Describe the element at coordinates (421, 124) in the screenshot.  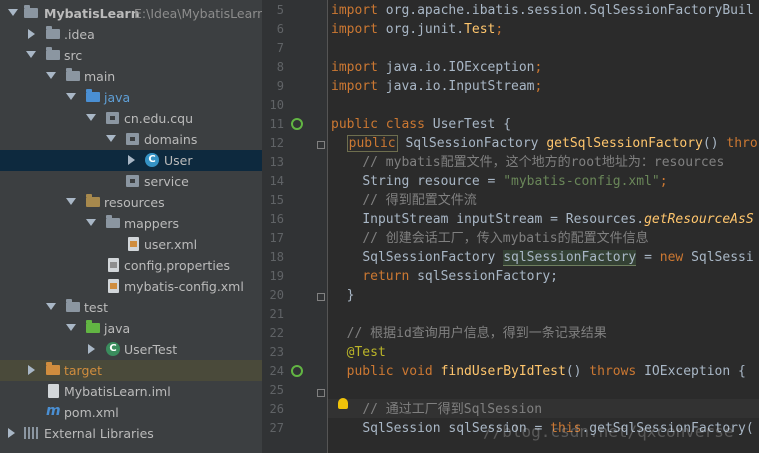
I see `code-line-11: public class UserTest {` at that location.